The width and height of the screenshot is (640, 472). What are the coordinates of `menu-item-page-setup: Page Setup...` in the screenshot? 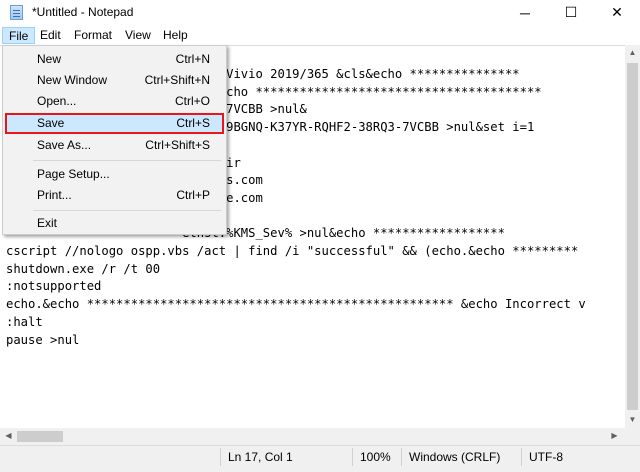 It's located at (114, 174).